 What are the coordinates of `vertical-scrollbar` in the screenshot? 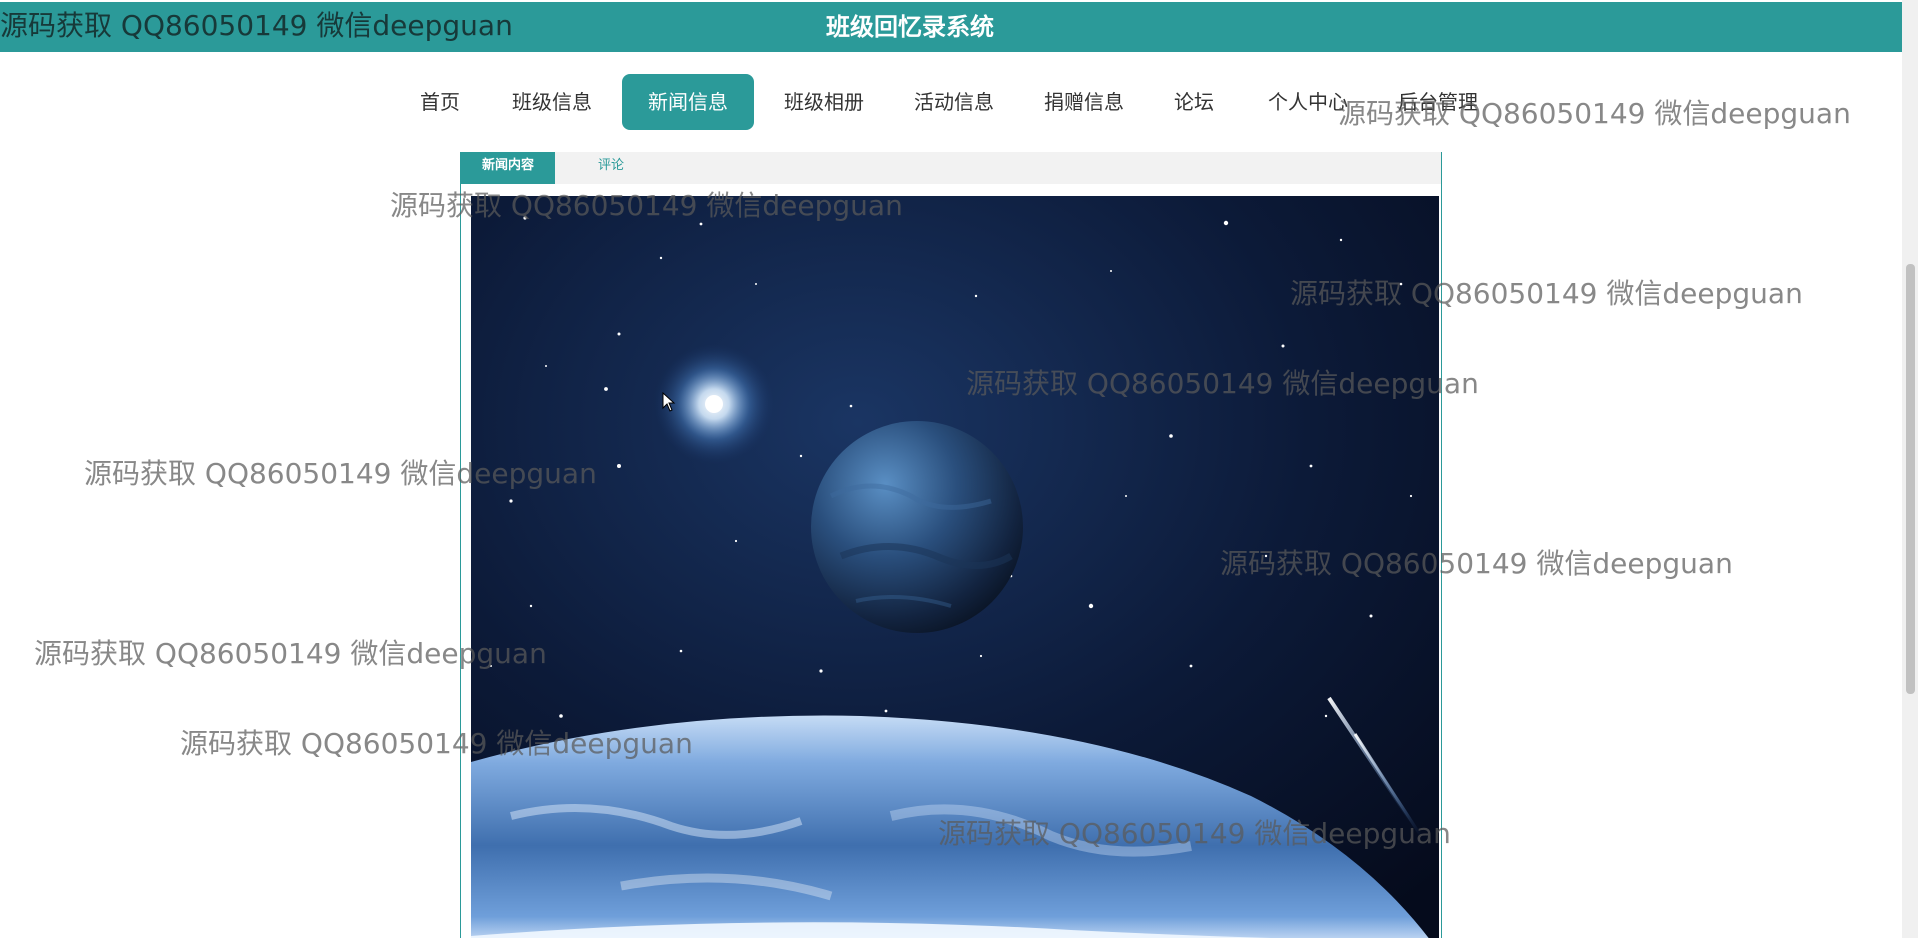 It's located at (1910, 469).